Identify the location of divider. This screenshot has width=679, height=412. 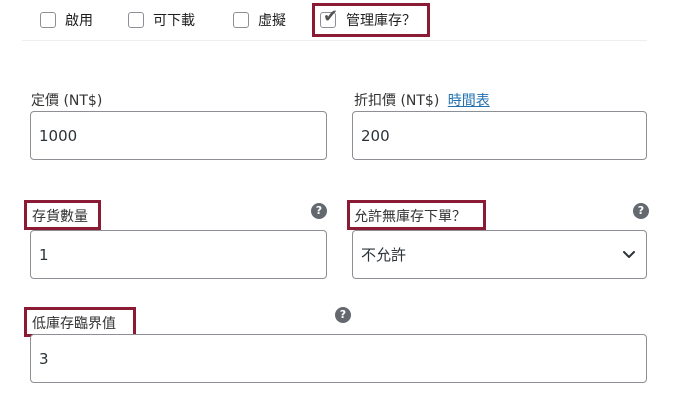
(334, 40).